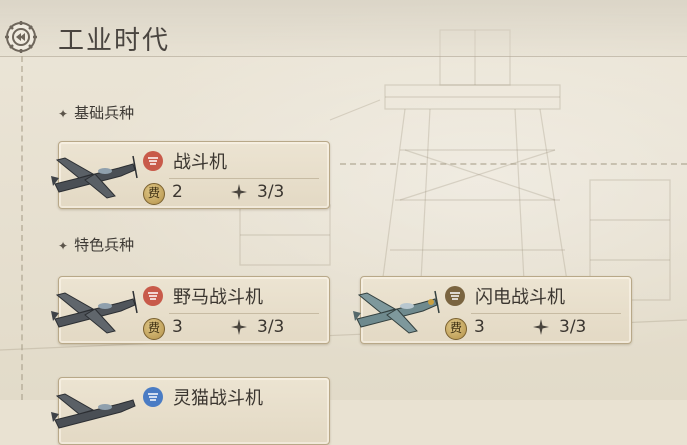 The image size is (687, 445). I want to click on unit-card-mustang: 野马战斗机 费 3 3/3, so click(190, 310).